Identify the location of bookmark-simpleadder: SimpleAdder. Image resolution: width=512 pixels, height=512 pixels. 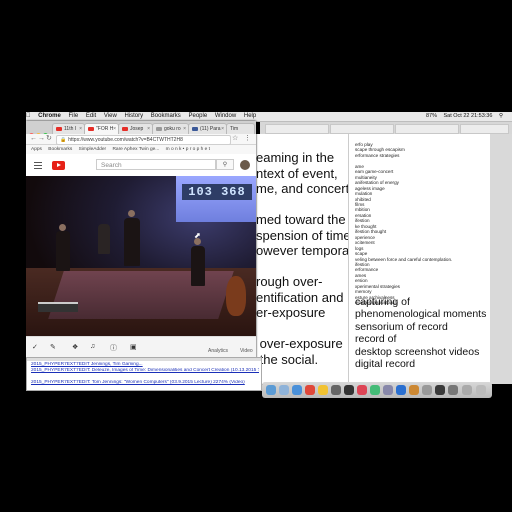
(92, 149).